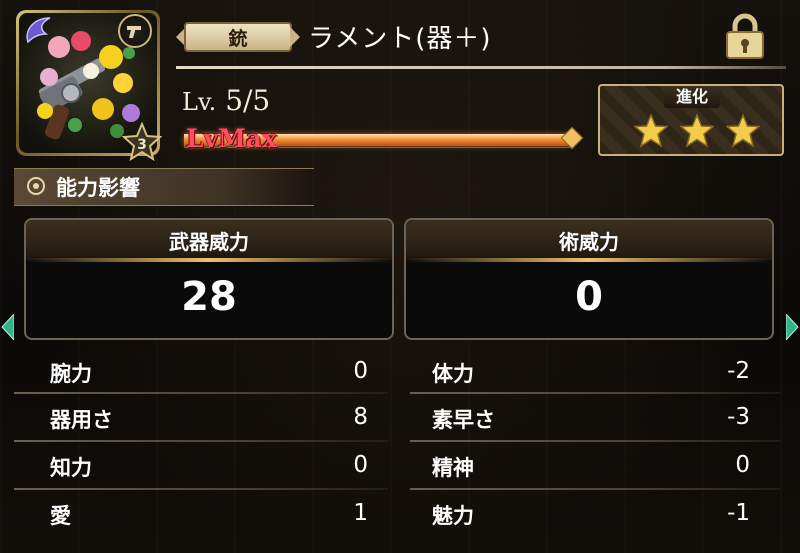 The width and height of the screenshot is (800, 553). I want to click on attr-value-intelligence: 0, so click(360, 465).